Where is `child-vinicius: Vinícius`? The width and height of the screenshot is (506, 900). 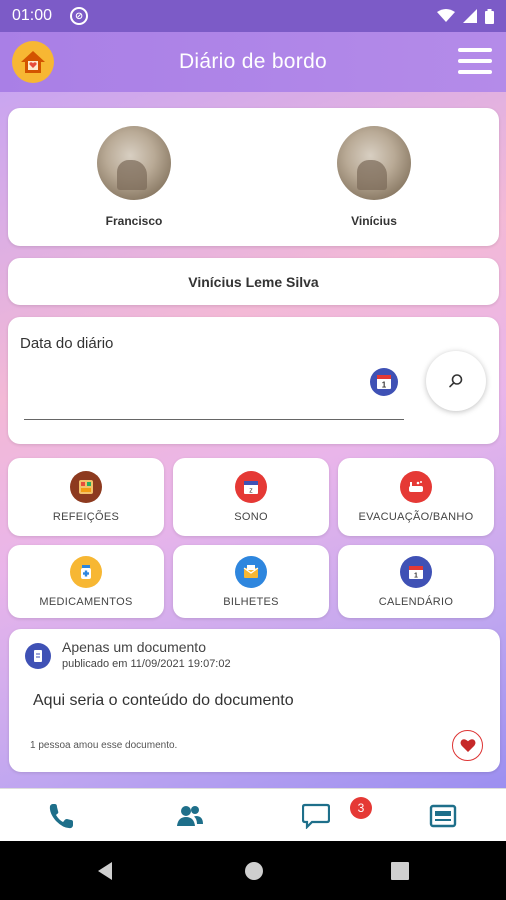
child-vinicius: Vinícius is located at coordinates (374, 177).